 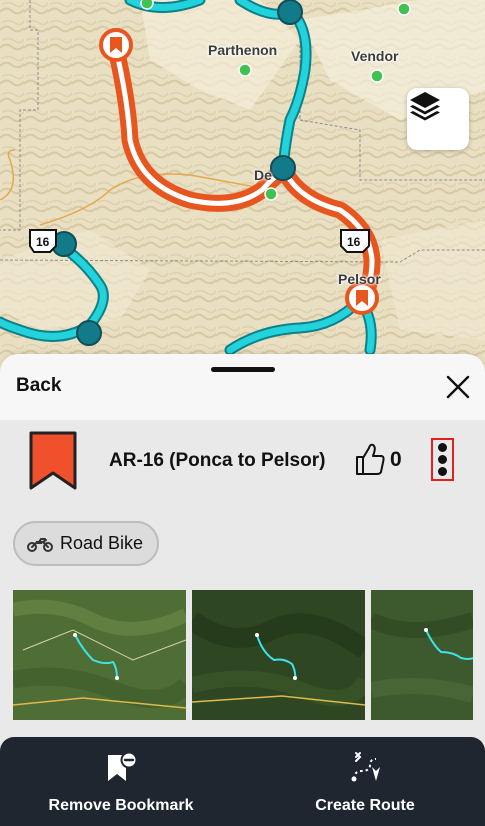 What do you see at coordinates (53, 460) in the screenshot?
I see `bookmark-icon` at bounding box center [53, 460].